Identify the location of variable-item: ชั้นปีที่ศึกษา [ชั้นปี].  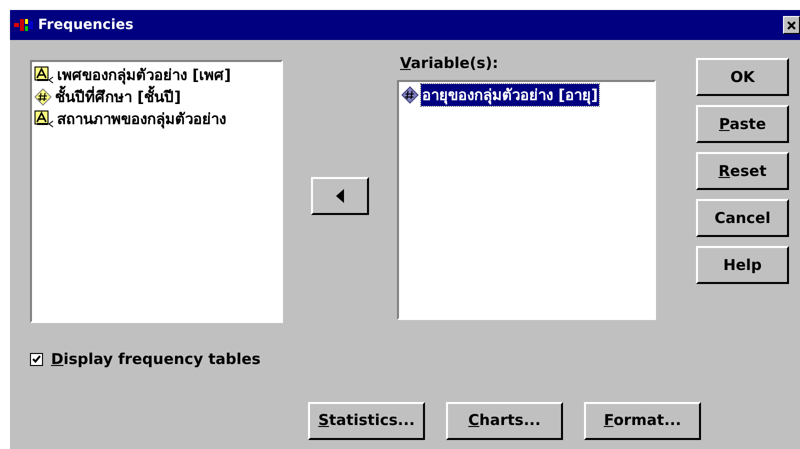
(118, 97).